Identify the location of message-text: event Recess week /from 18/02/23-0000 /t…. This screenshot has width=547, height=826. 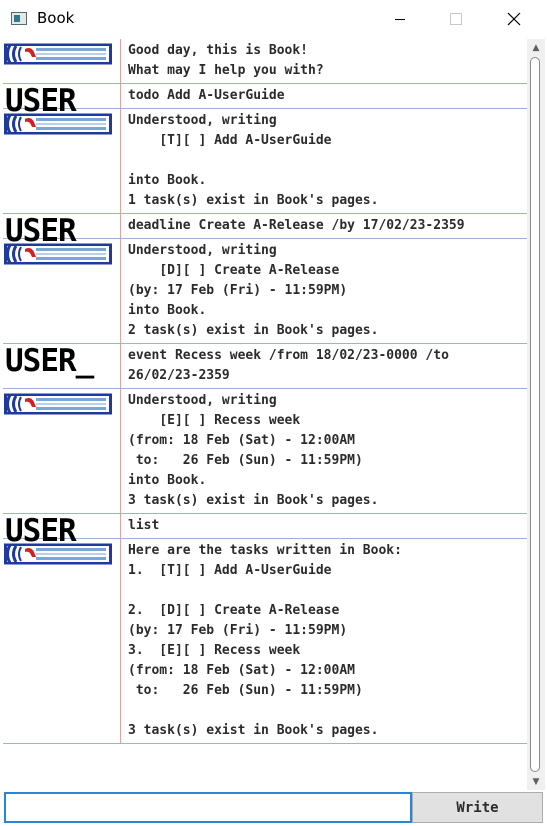
(288, 365).